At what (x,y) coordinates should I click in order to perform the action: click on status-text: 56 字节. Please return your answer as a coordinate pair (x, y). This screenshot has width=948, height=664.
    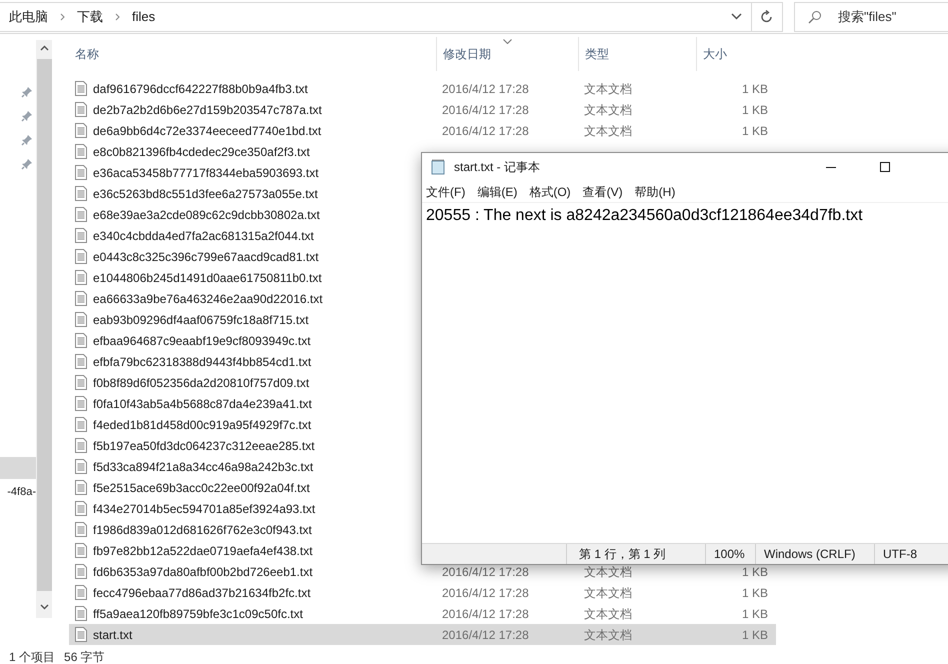
    Looking at the image, I should click on (84, 657).